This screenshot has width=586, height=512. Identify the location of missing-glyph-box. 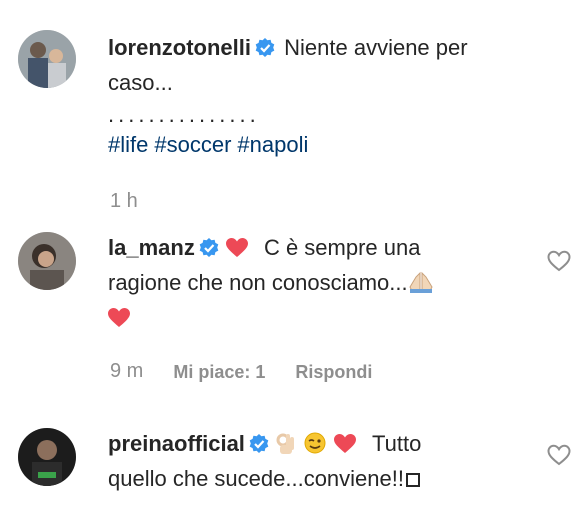
(412, 480).